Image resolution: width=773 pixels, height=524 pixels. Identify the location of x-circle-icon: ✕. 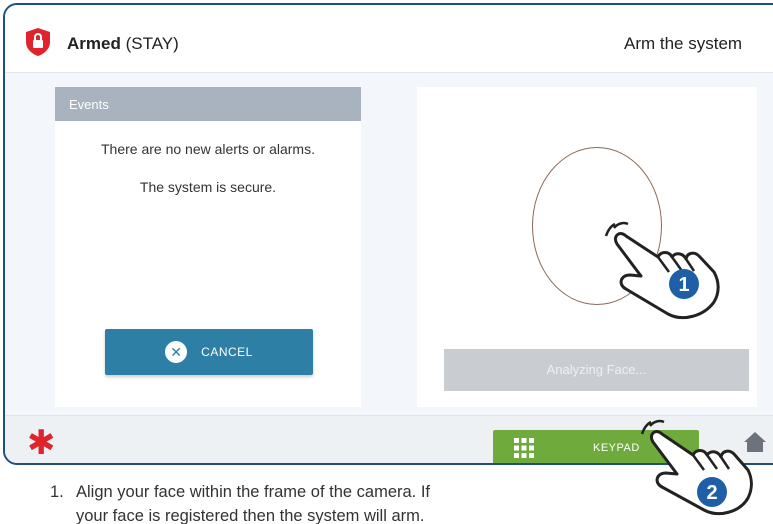
(176, 352).